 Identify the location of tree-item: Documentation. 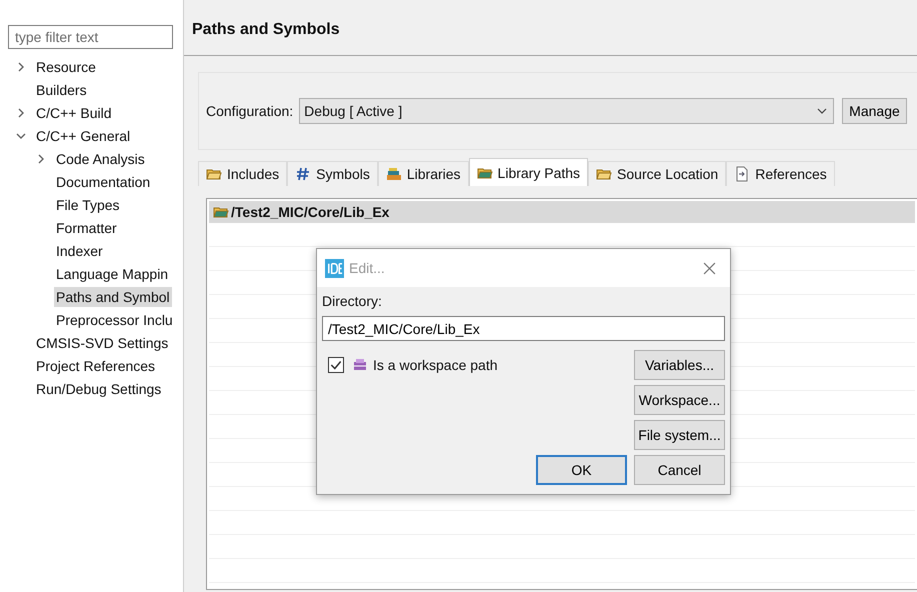
(103, 182).